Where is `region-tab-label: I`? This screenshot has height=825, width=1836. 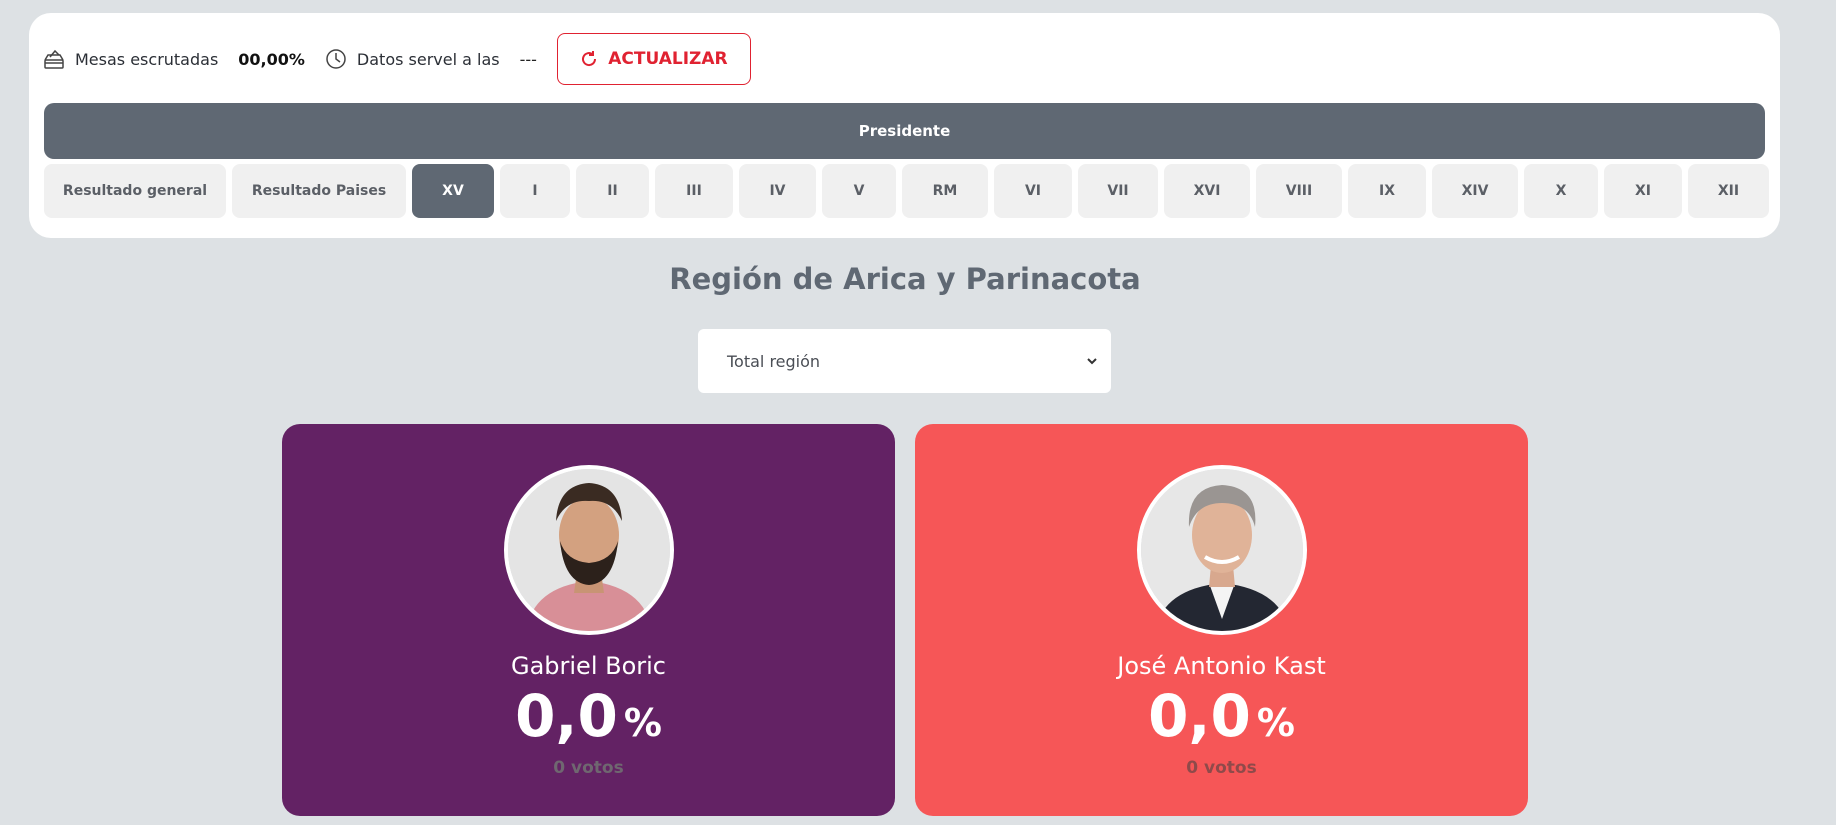
region-tab-label: I is located at coordinates (535, 191).